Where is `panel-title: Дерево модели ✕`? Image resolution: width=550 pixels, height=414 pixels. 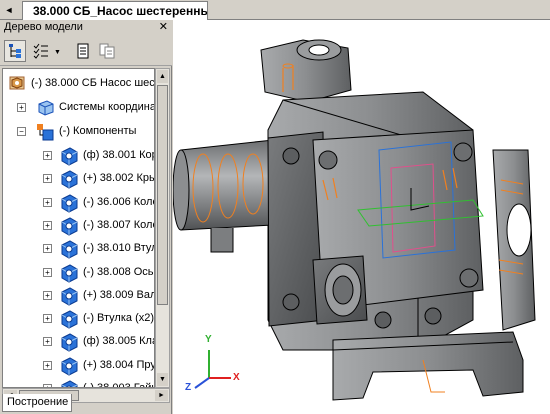 panel-title: Дерево модели ✕ is located at coordinates (86, 28).